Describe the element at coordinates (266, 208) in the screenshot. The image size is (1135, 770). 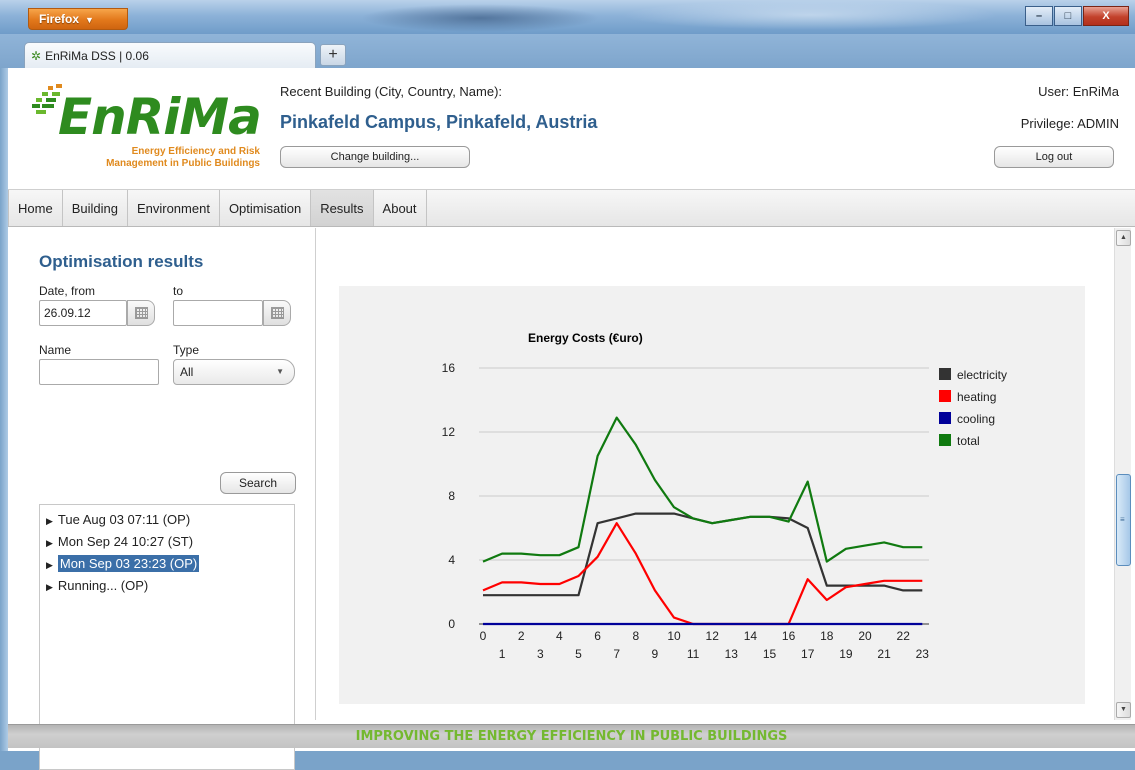
I see `nav-optimisation: Optimisation` at that location.